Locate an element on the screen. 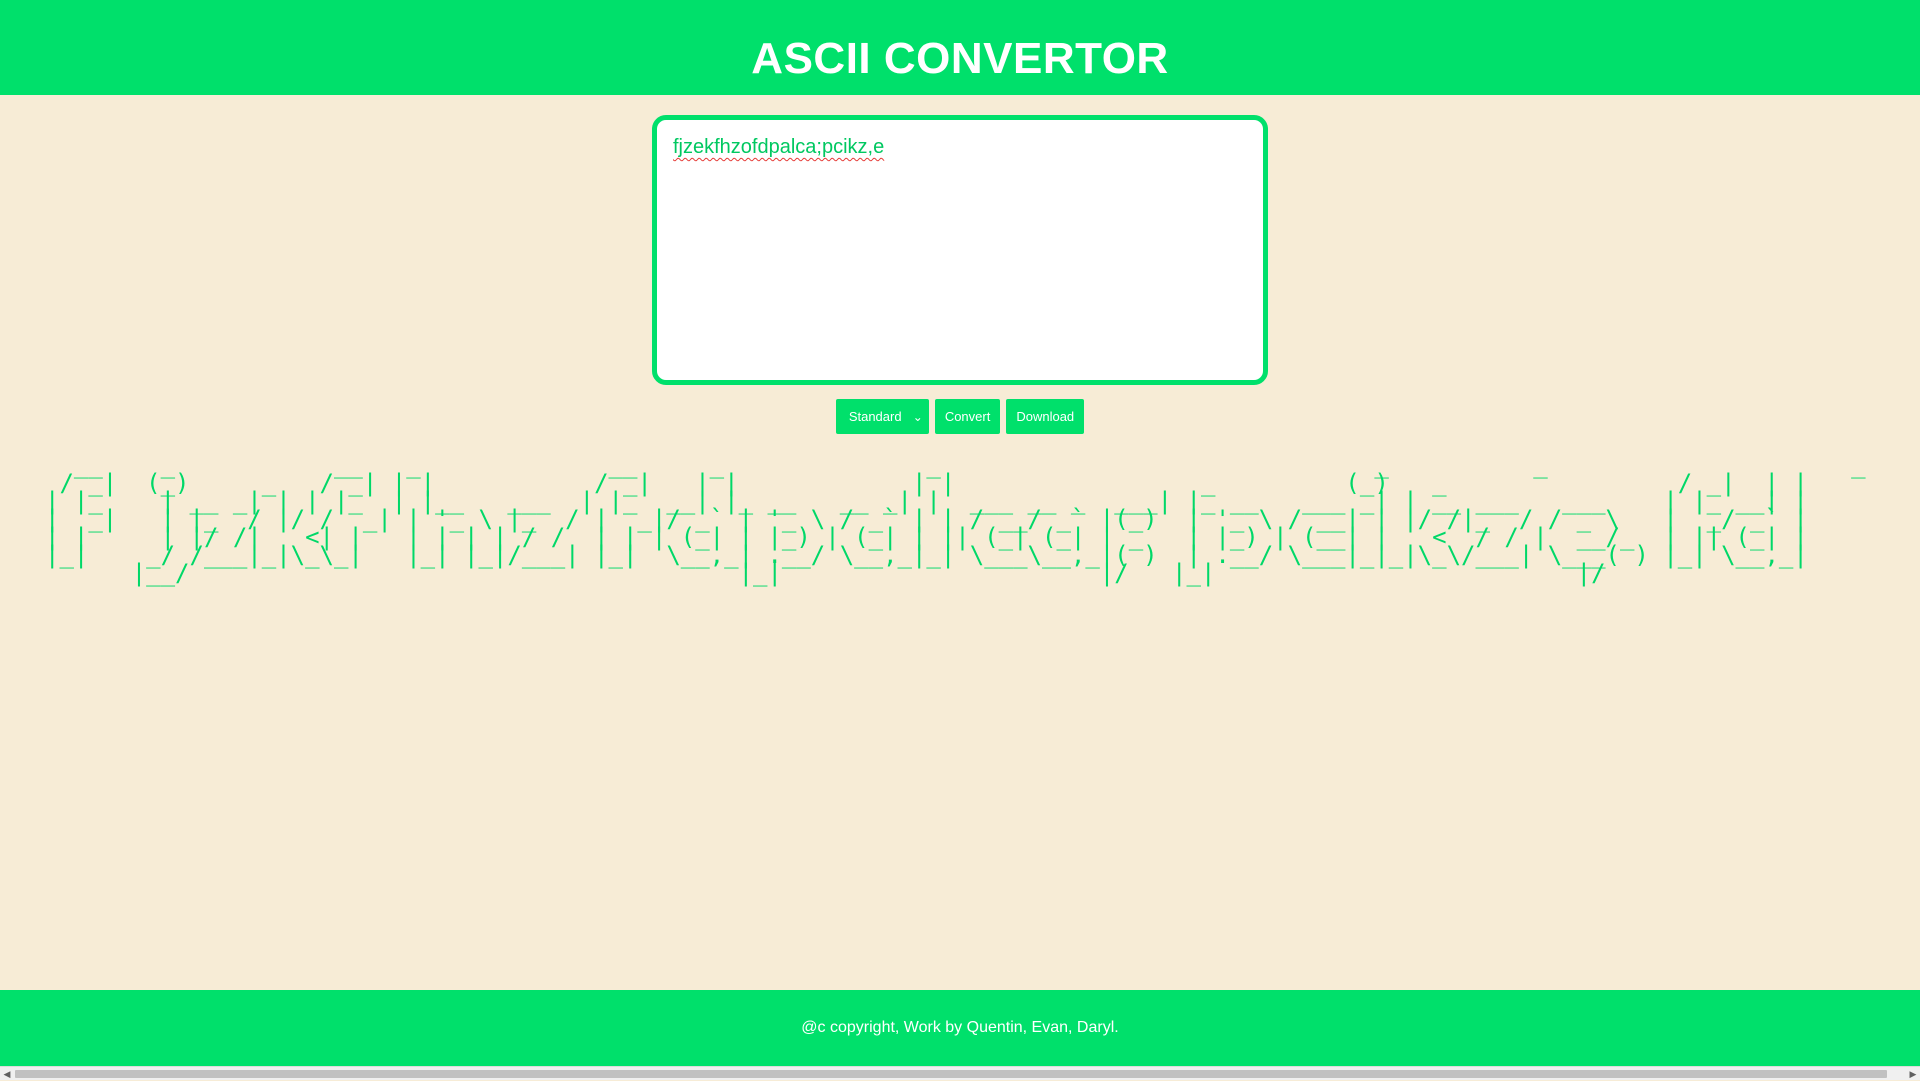 This screenshot has width=1920, height=1081. scroll-left-icon: ◀ is located at coordinates (7, 1074).